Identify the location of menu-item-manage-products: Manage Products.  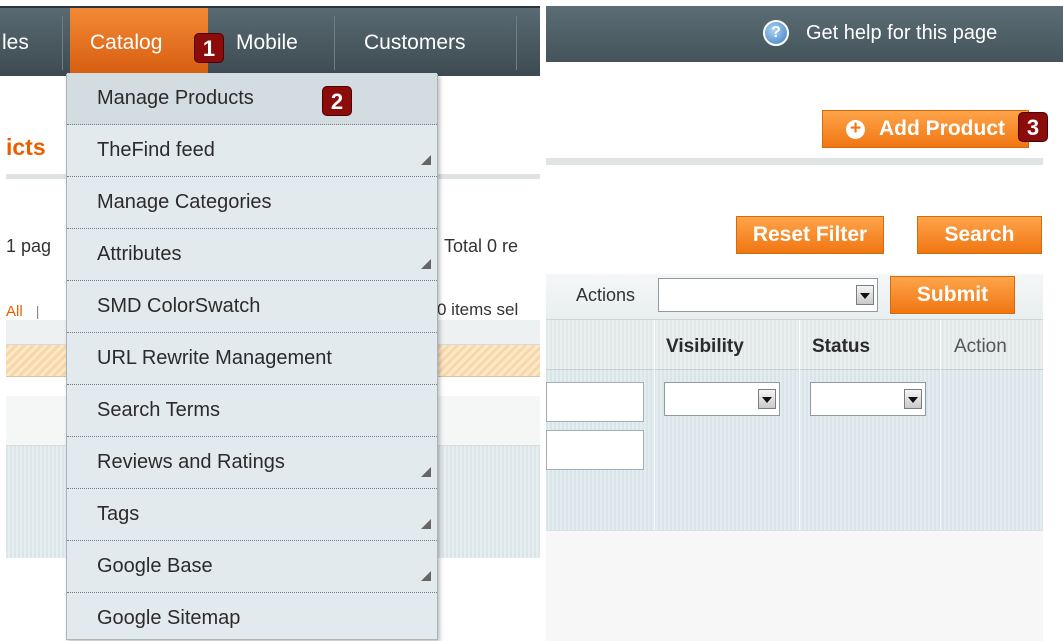
(252, 99).